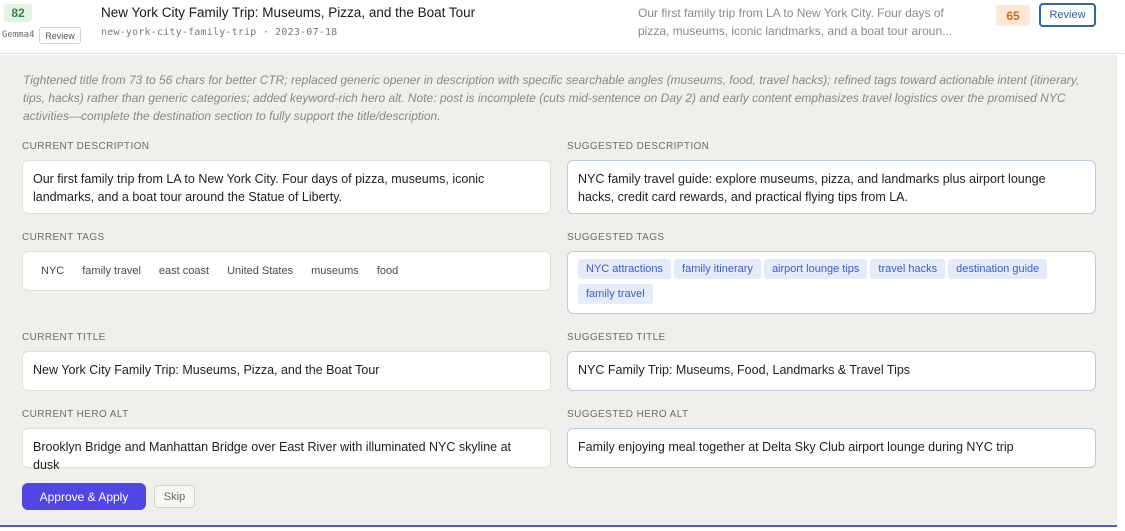 This screenshot has height=531, width=1125. I want to click on review-small-button: Review, so click(60, 35).